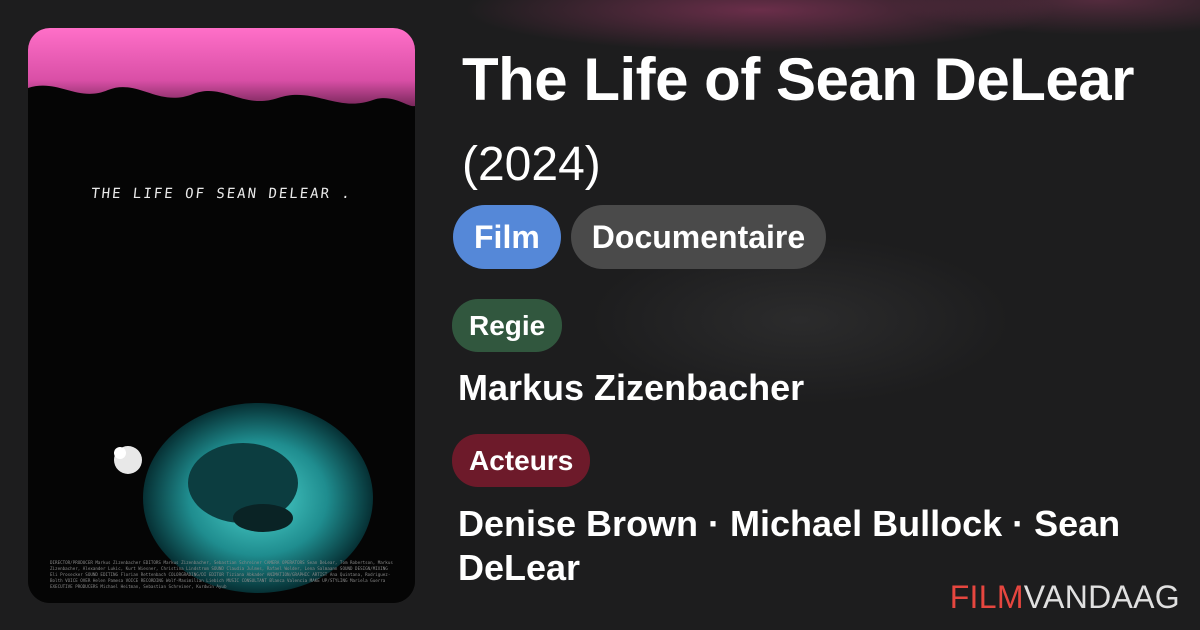  What do you see at coordinates (798, 79) in the screenshot?
I see `movie-title-text: The Life of Sean DeLear` at bounding box center [798, 79].